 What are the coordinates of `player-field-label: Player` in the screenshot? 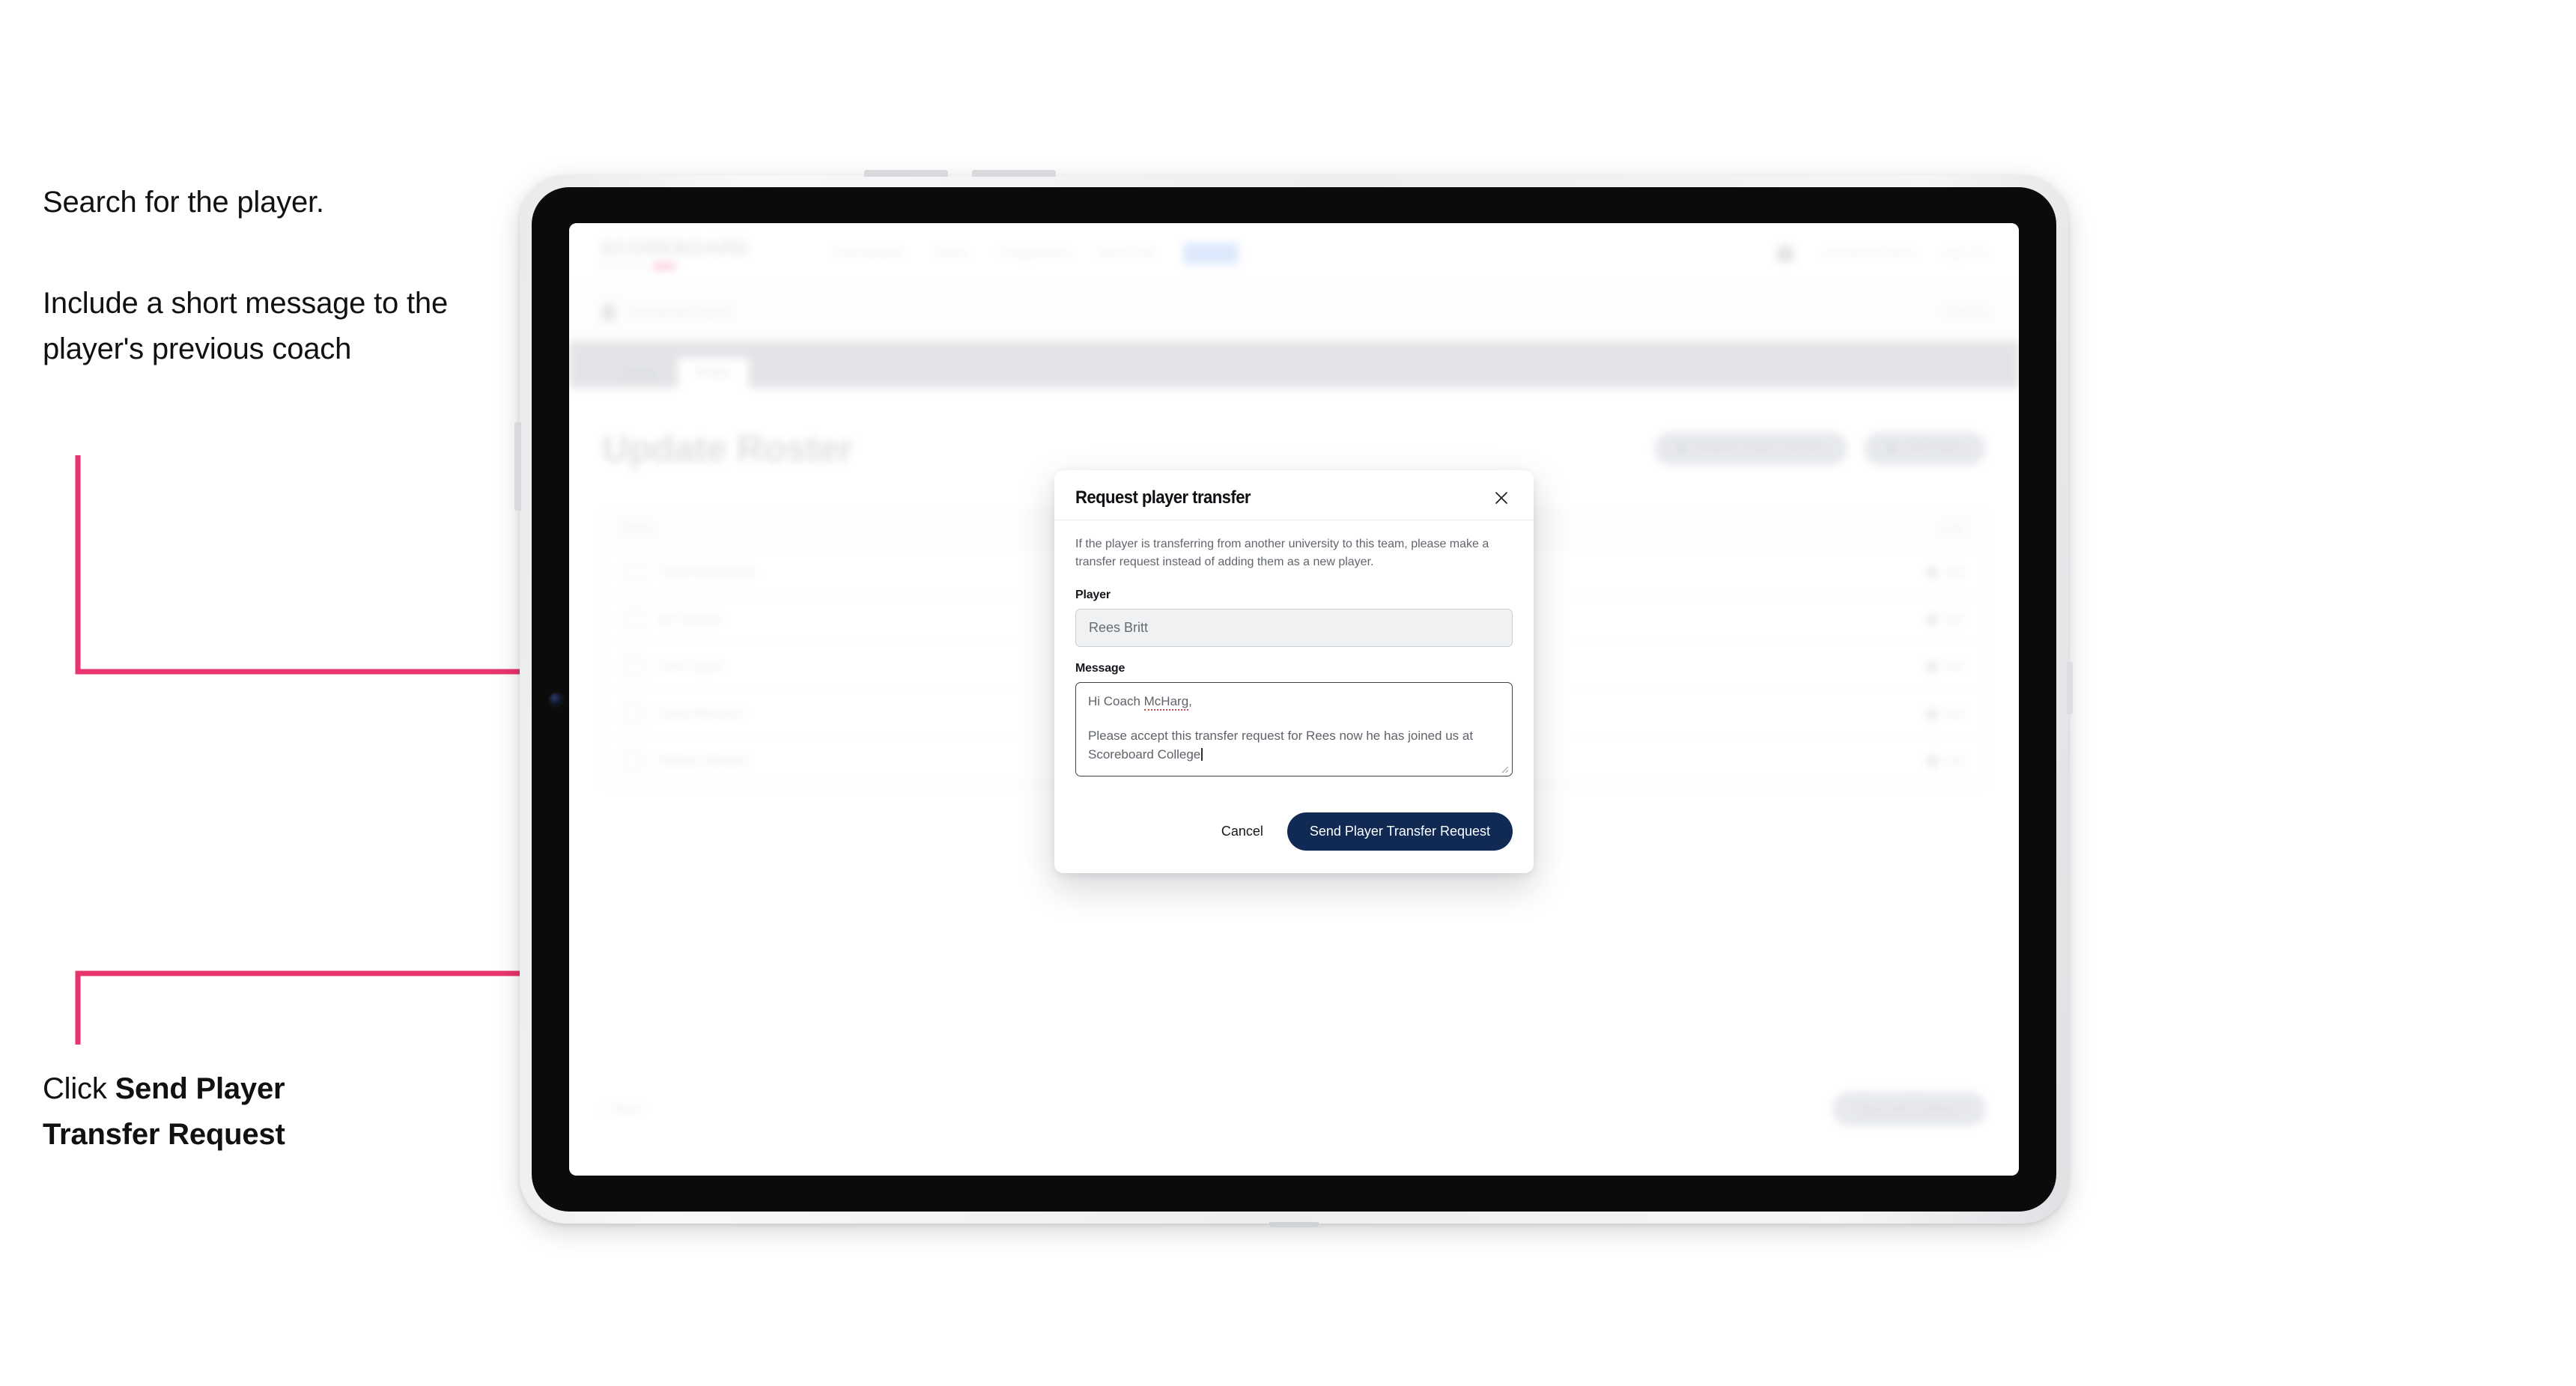 It's located at (1093, 594).